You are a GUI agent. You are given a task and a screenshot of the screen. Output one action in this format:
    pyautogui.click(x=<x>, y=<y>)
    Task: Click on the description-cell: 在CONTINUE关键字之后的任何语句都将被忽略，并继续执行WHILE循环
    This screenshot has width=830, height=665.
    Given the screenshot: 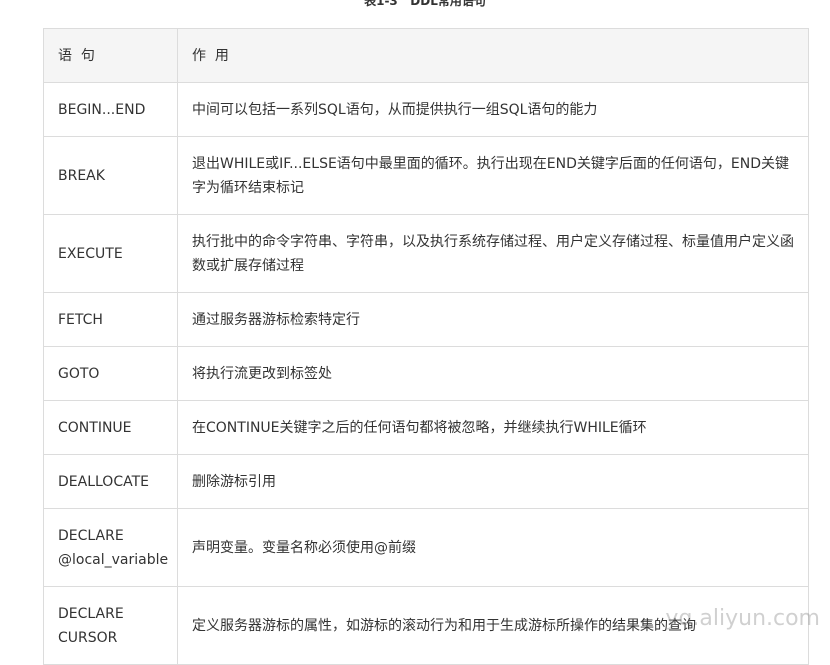 What is the action you would take?
    pyautogui.click(x=493, y=427)
    